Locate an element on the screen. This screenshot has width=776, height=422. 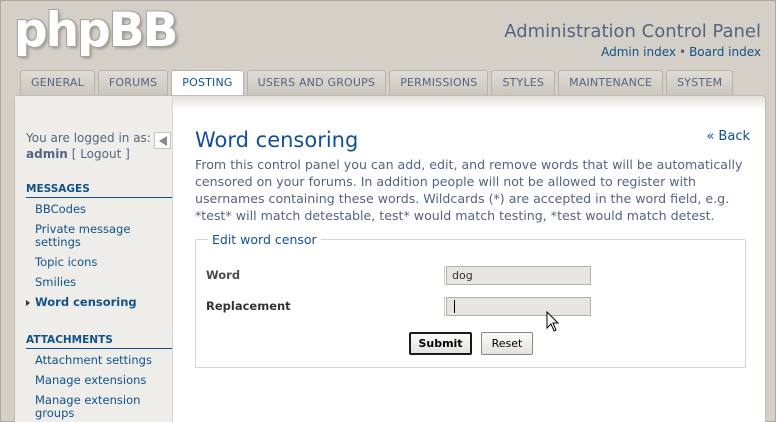
back-link: « Back is located at coordinates (728, 136).